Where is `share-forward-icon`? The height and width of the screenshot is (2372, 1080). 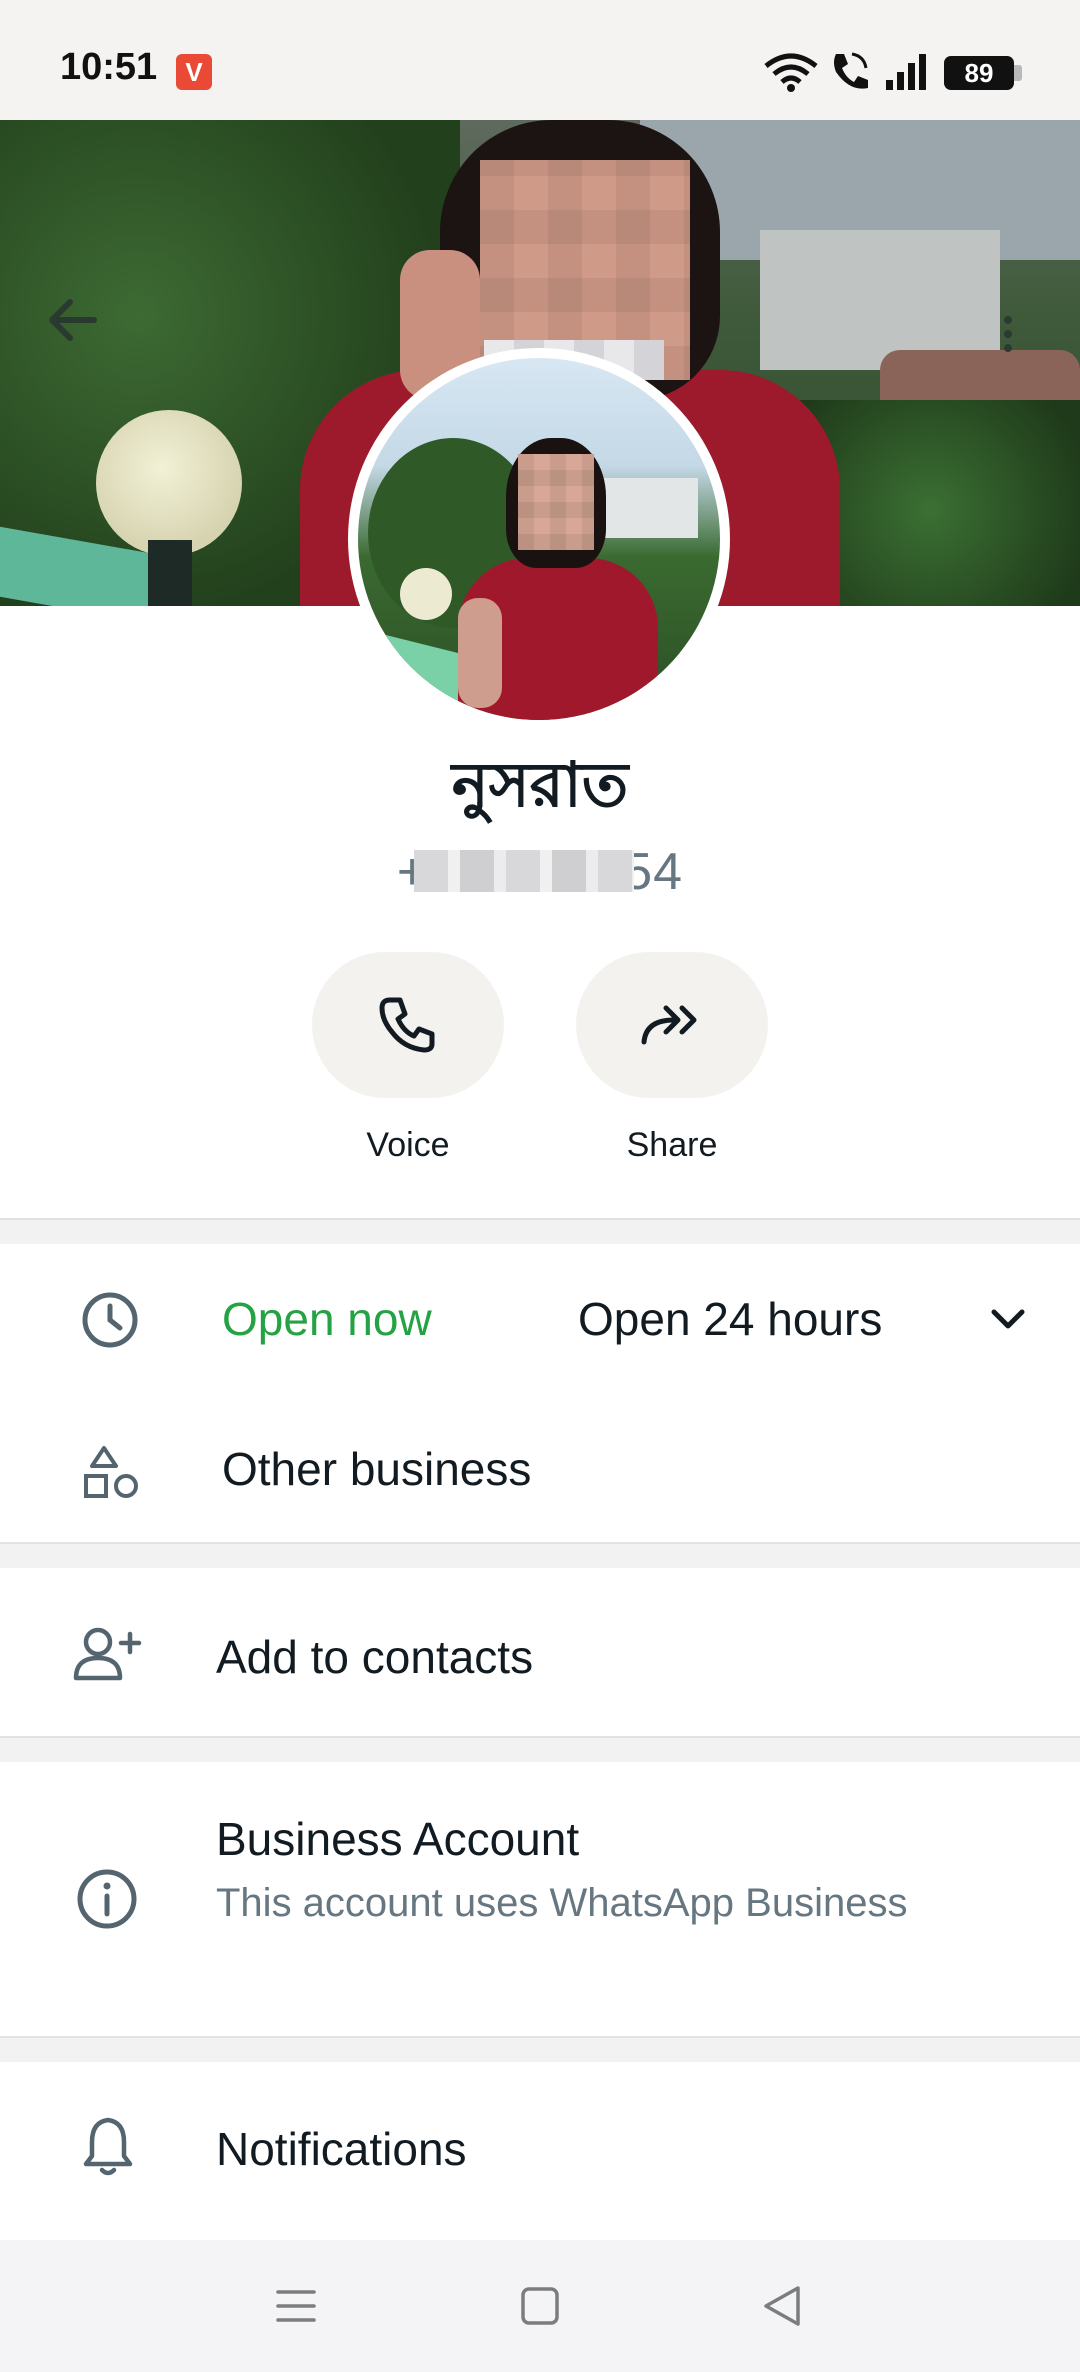 share-forward-icon is located at coordinates (669, 1025).